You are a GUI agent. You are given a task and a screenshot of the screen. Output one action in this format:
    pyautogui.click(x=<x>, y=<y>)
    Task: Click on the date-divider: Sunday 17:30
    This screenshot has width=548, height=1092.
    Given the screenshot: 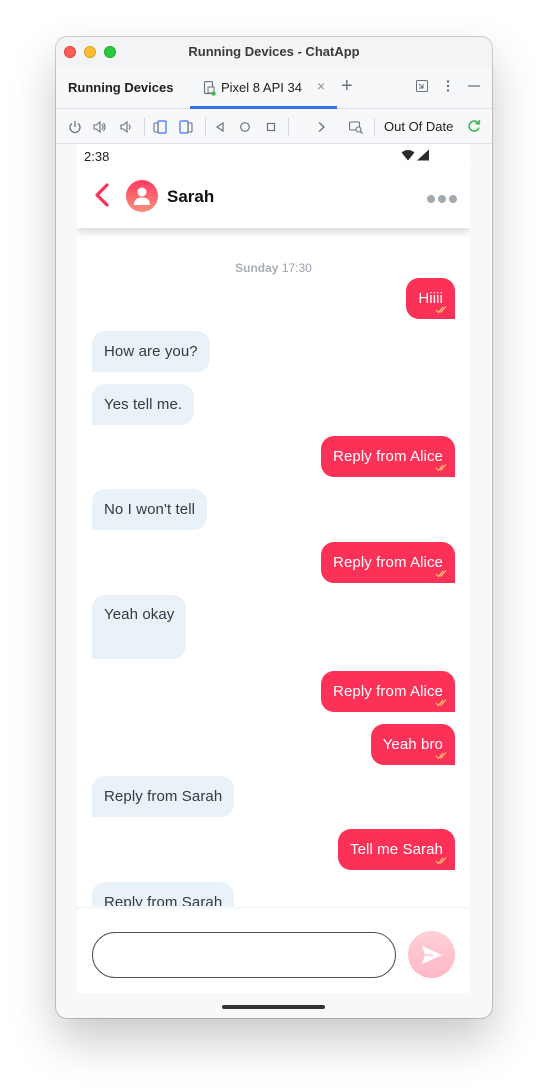 What is the action you would take?
    pyautogui.click(x=273, y=268)
    